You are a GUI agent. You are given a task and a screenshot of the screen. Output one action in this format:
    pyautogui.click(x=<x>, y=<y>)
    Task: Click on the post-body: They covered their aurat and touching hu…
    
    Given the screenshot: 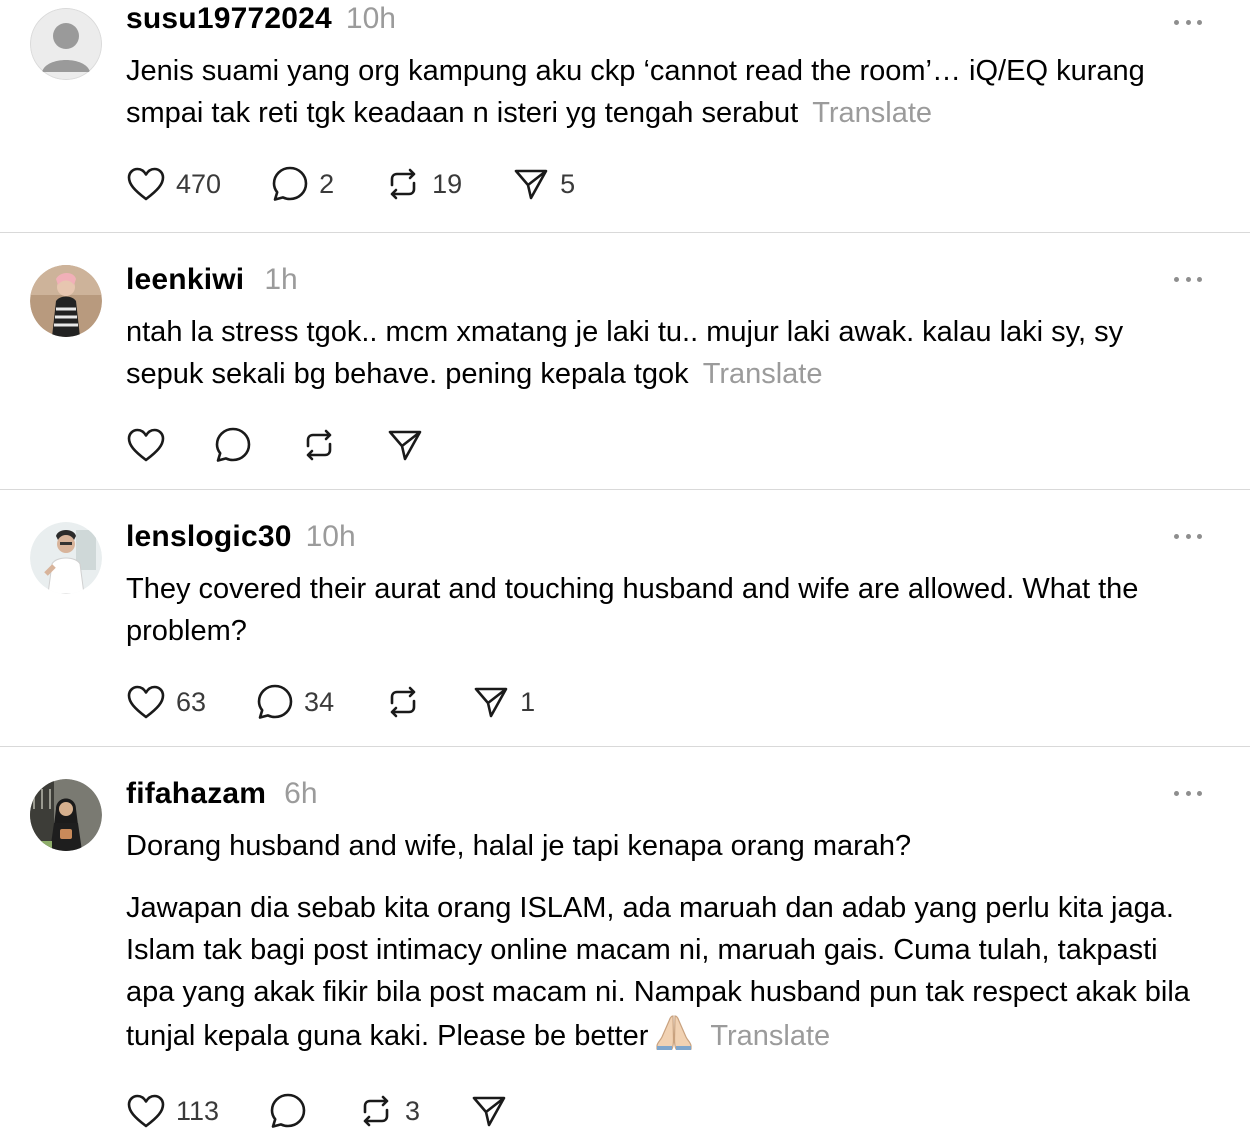 What is the action you would take?
    pyautogui.click(x=632, y=610)
    